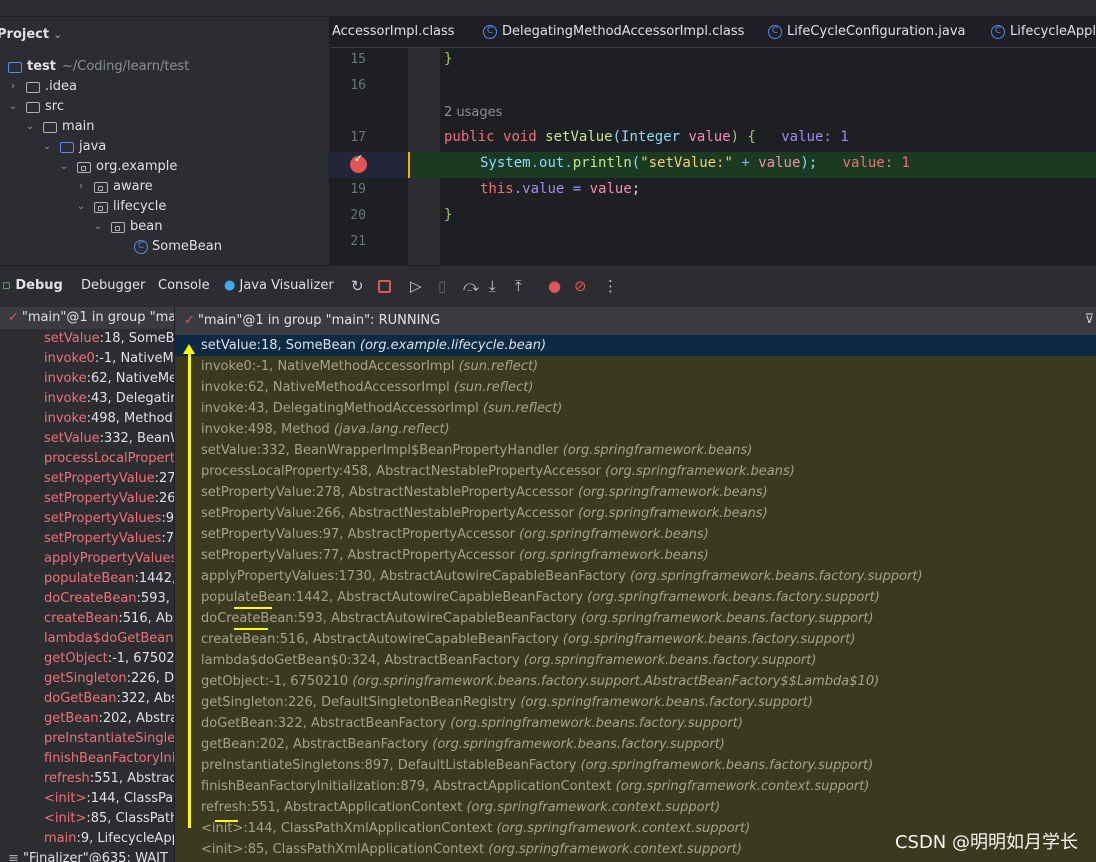  What do you see at coordinates (41, 87) in the screenshot?
I see `tree-item-idea: › .idea` at bounding box center [41, 87].